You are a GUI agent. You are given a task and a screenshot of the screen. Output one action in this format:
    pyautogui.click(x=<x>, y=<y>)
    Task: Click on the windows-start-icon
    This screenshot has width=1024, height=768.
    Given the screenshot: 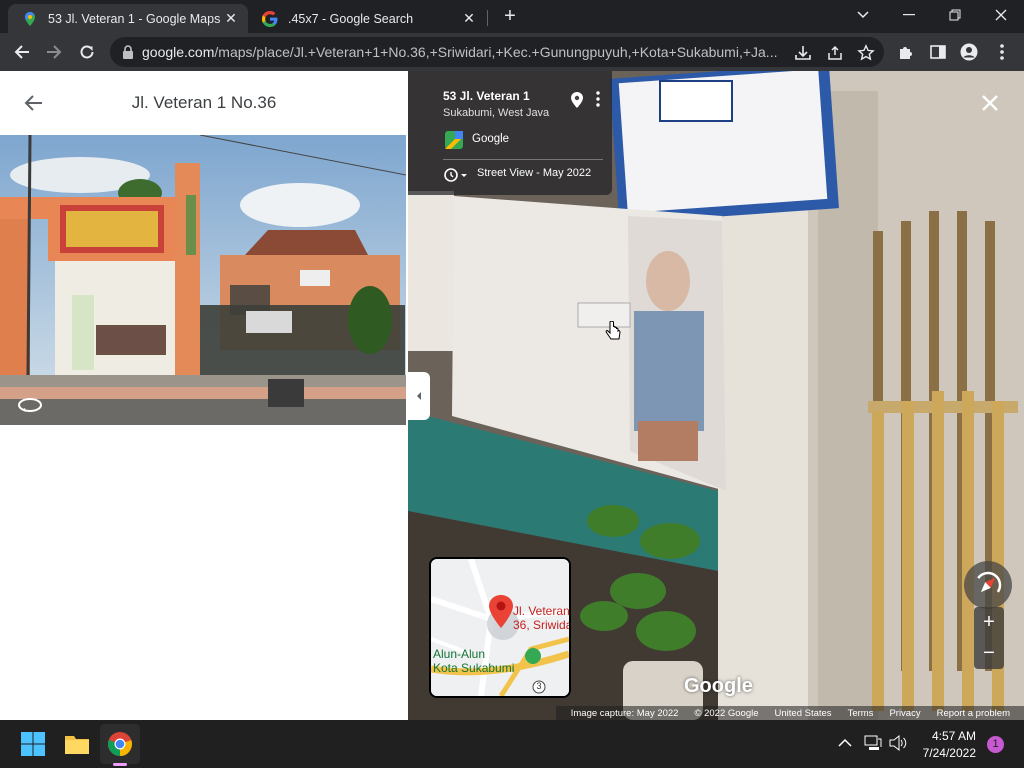 What is the action you would take?
    pyautogui.click(x=33, y=744)
    